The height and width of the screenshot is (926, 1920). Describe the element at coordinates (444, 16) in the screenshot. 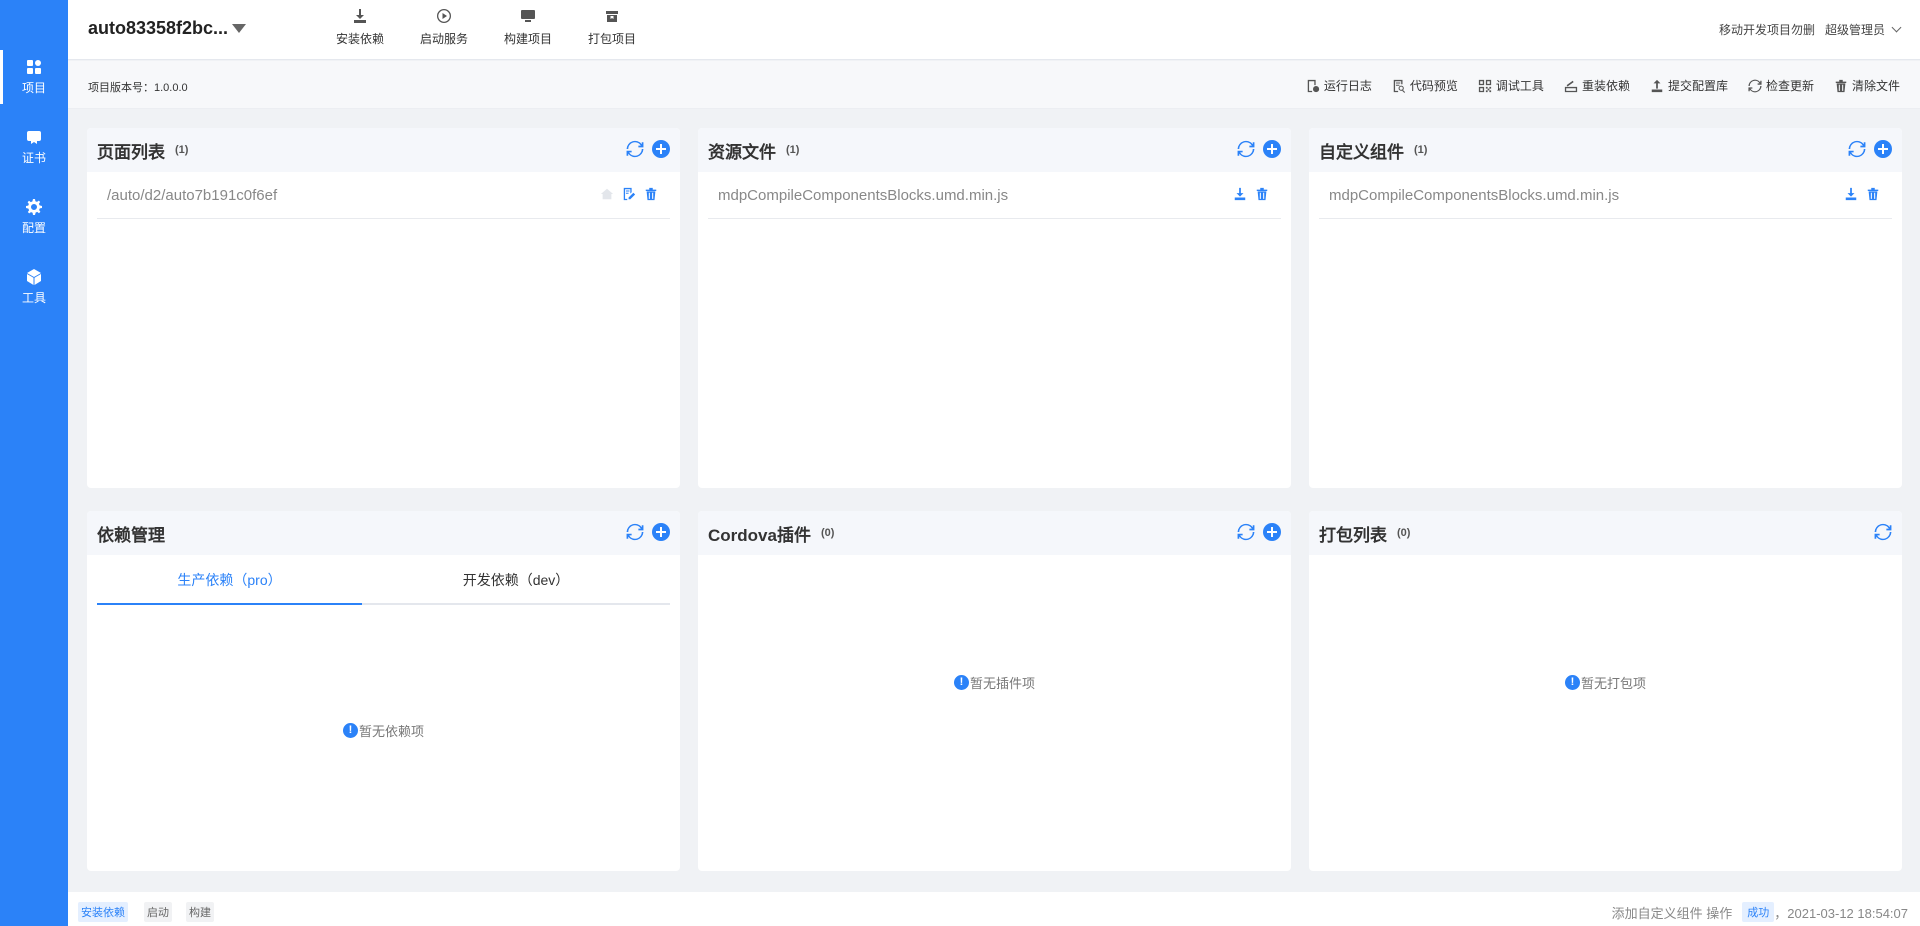

I see `play-icon` at that location.